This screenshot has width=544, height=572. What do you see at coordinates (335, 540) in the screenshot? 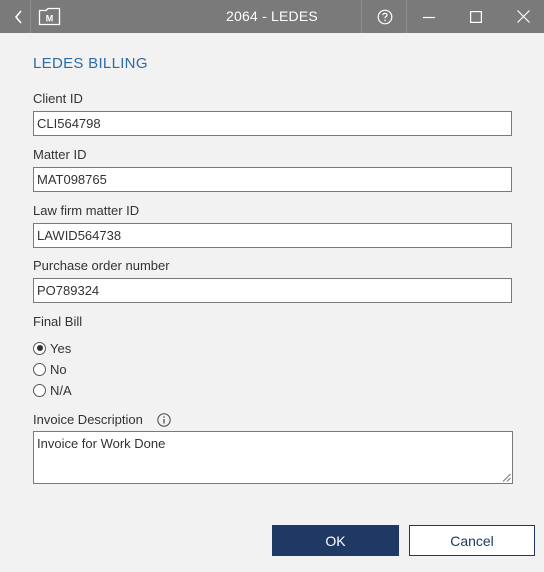
I see `ok-button: OK` at bounding box center [335, 540].